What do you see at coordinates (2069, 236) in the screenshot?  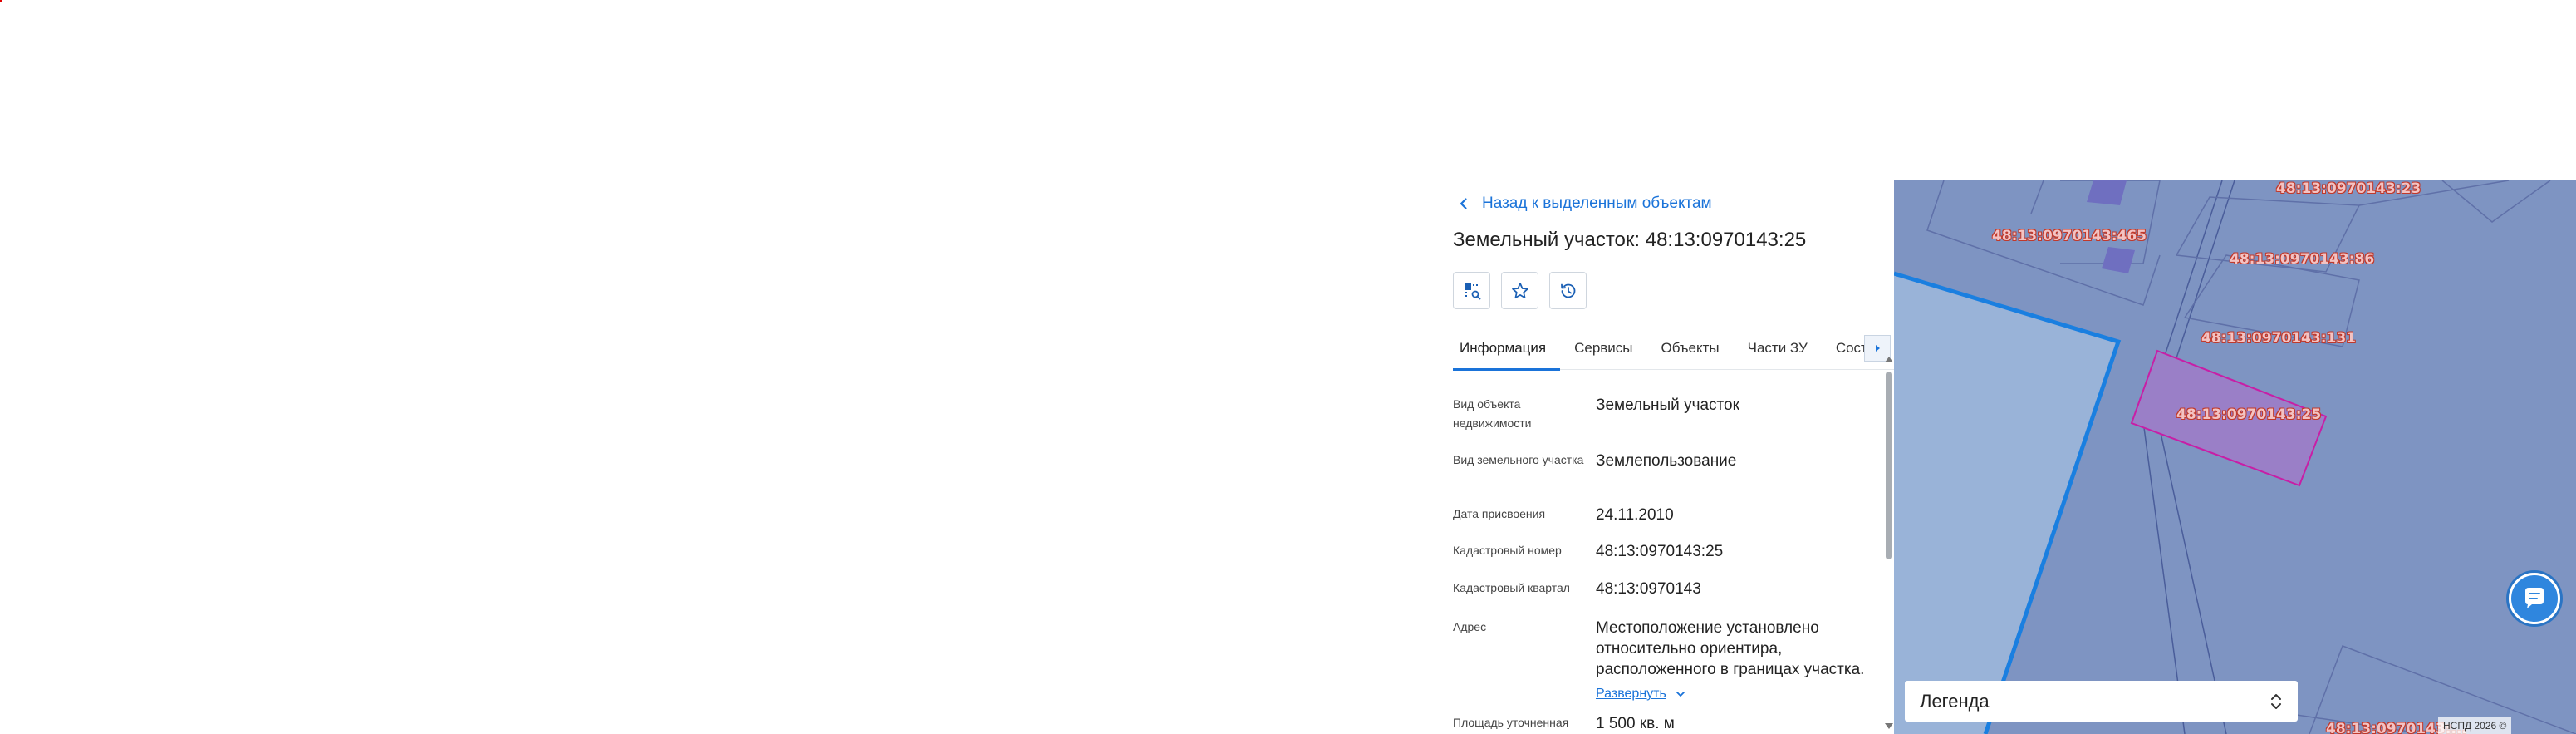 I see `parcel-label: 48:13:0970143:465` at bounding box center [2069, 236].